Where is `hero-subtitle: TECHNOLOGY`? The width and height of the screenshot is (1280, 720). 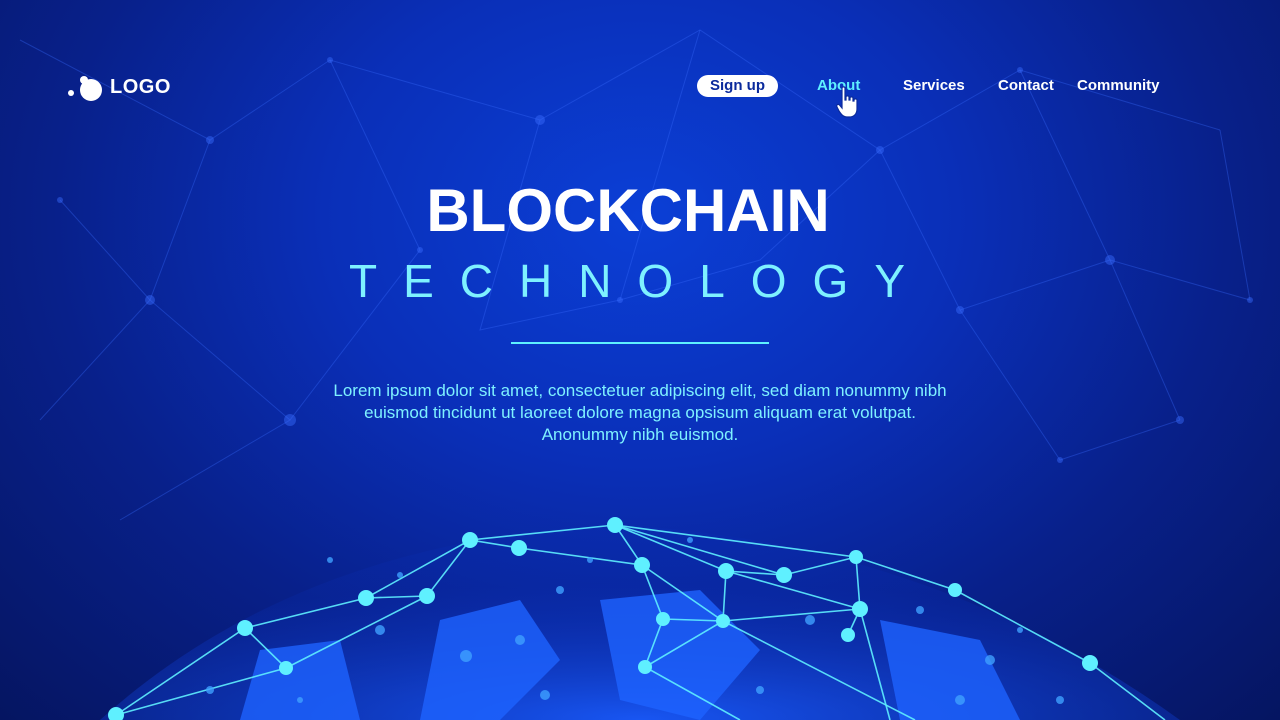 hero-subtitle: TECHNOLOGY is located at coordinates (640, 281).